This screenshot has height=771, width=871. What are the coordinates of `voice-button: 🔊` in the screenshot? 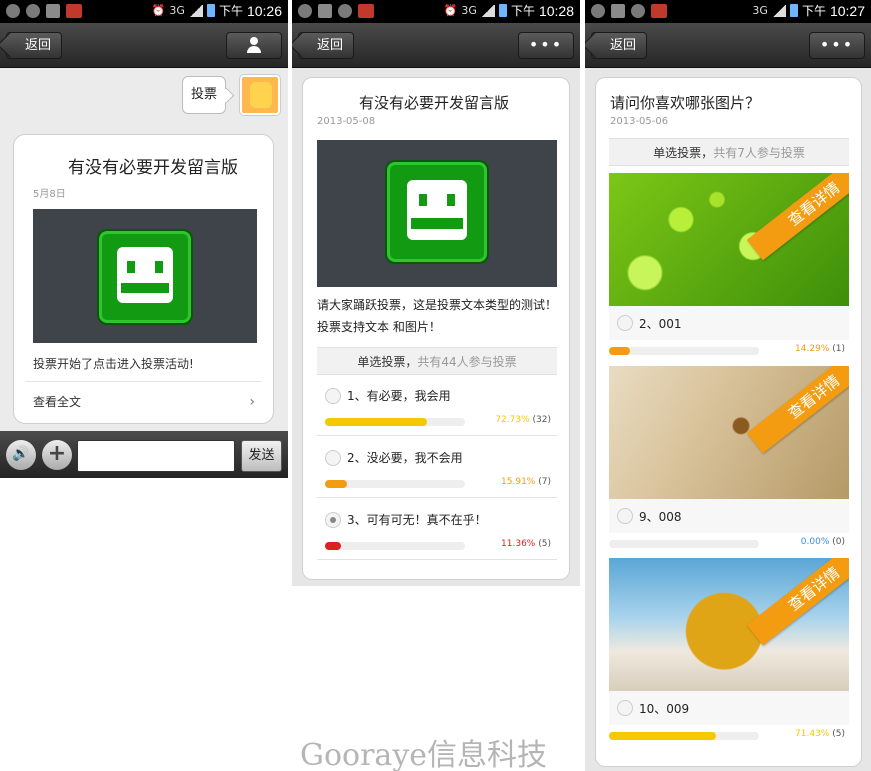 It's located at (21, 455).